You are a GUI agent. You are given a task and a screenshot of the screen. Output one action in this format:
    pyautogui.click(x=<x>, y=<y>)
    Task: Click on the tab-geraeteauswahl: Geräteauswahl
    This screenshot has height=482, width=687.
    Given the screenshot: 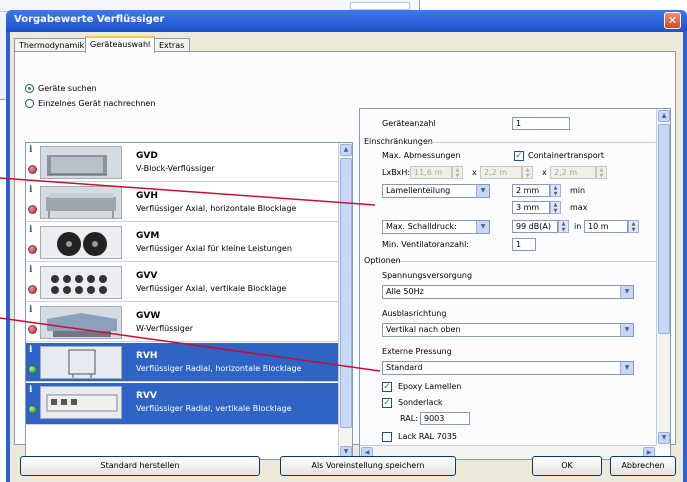 What is the action you would take?
    pyautogui.click(x=120, y=44)
    